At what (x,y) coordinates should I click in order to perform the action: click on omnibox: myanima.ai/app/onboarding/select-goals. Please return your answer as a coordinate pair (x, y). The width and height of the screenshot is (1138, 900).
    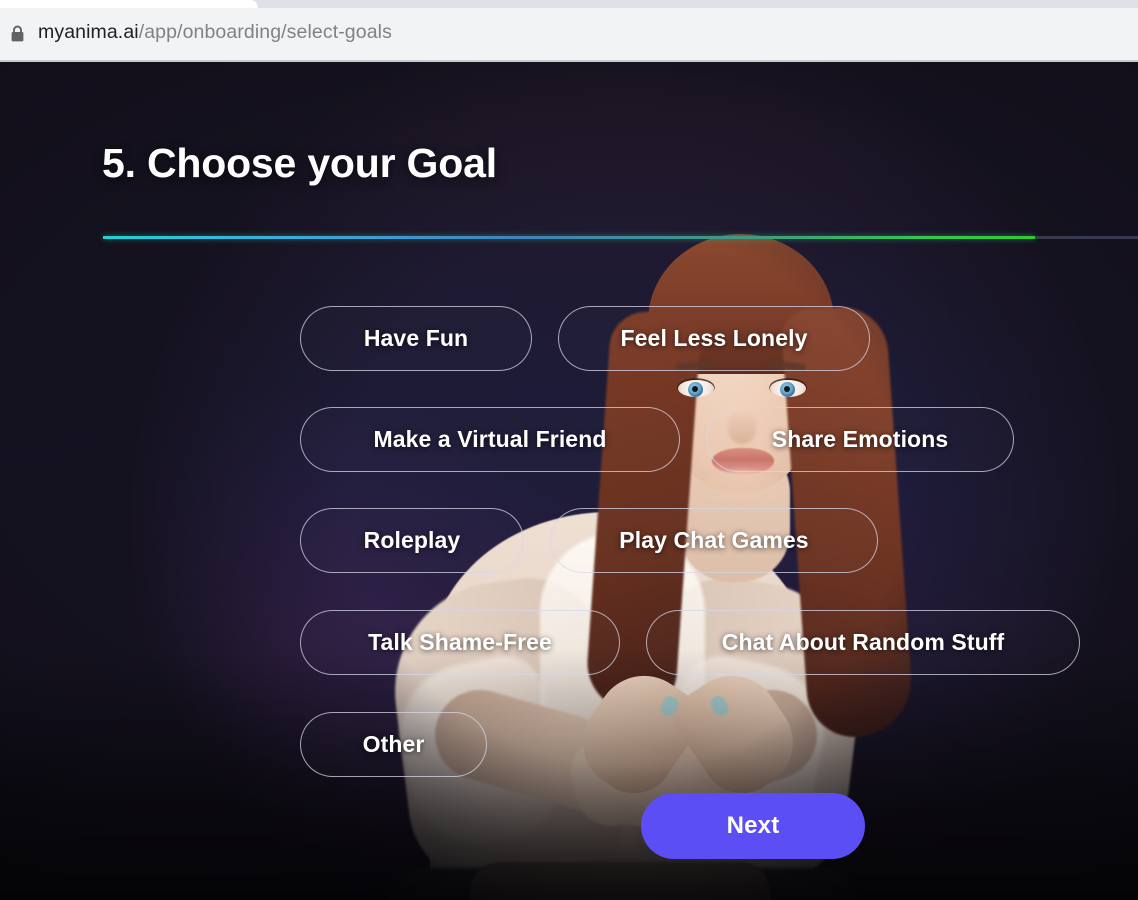
    Looking at the image, I should click on (569, 34).